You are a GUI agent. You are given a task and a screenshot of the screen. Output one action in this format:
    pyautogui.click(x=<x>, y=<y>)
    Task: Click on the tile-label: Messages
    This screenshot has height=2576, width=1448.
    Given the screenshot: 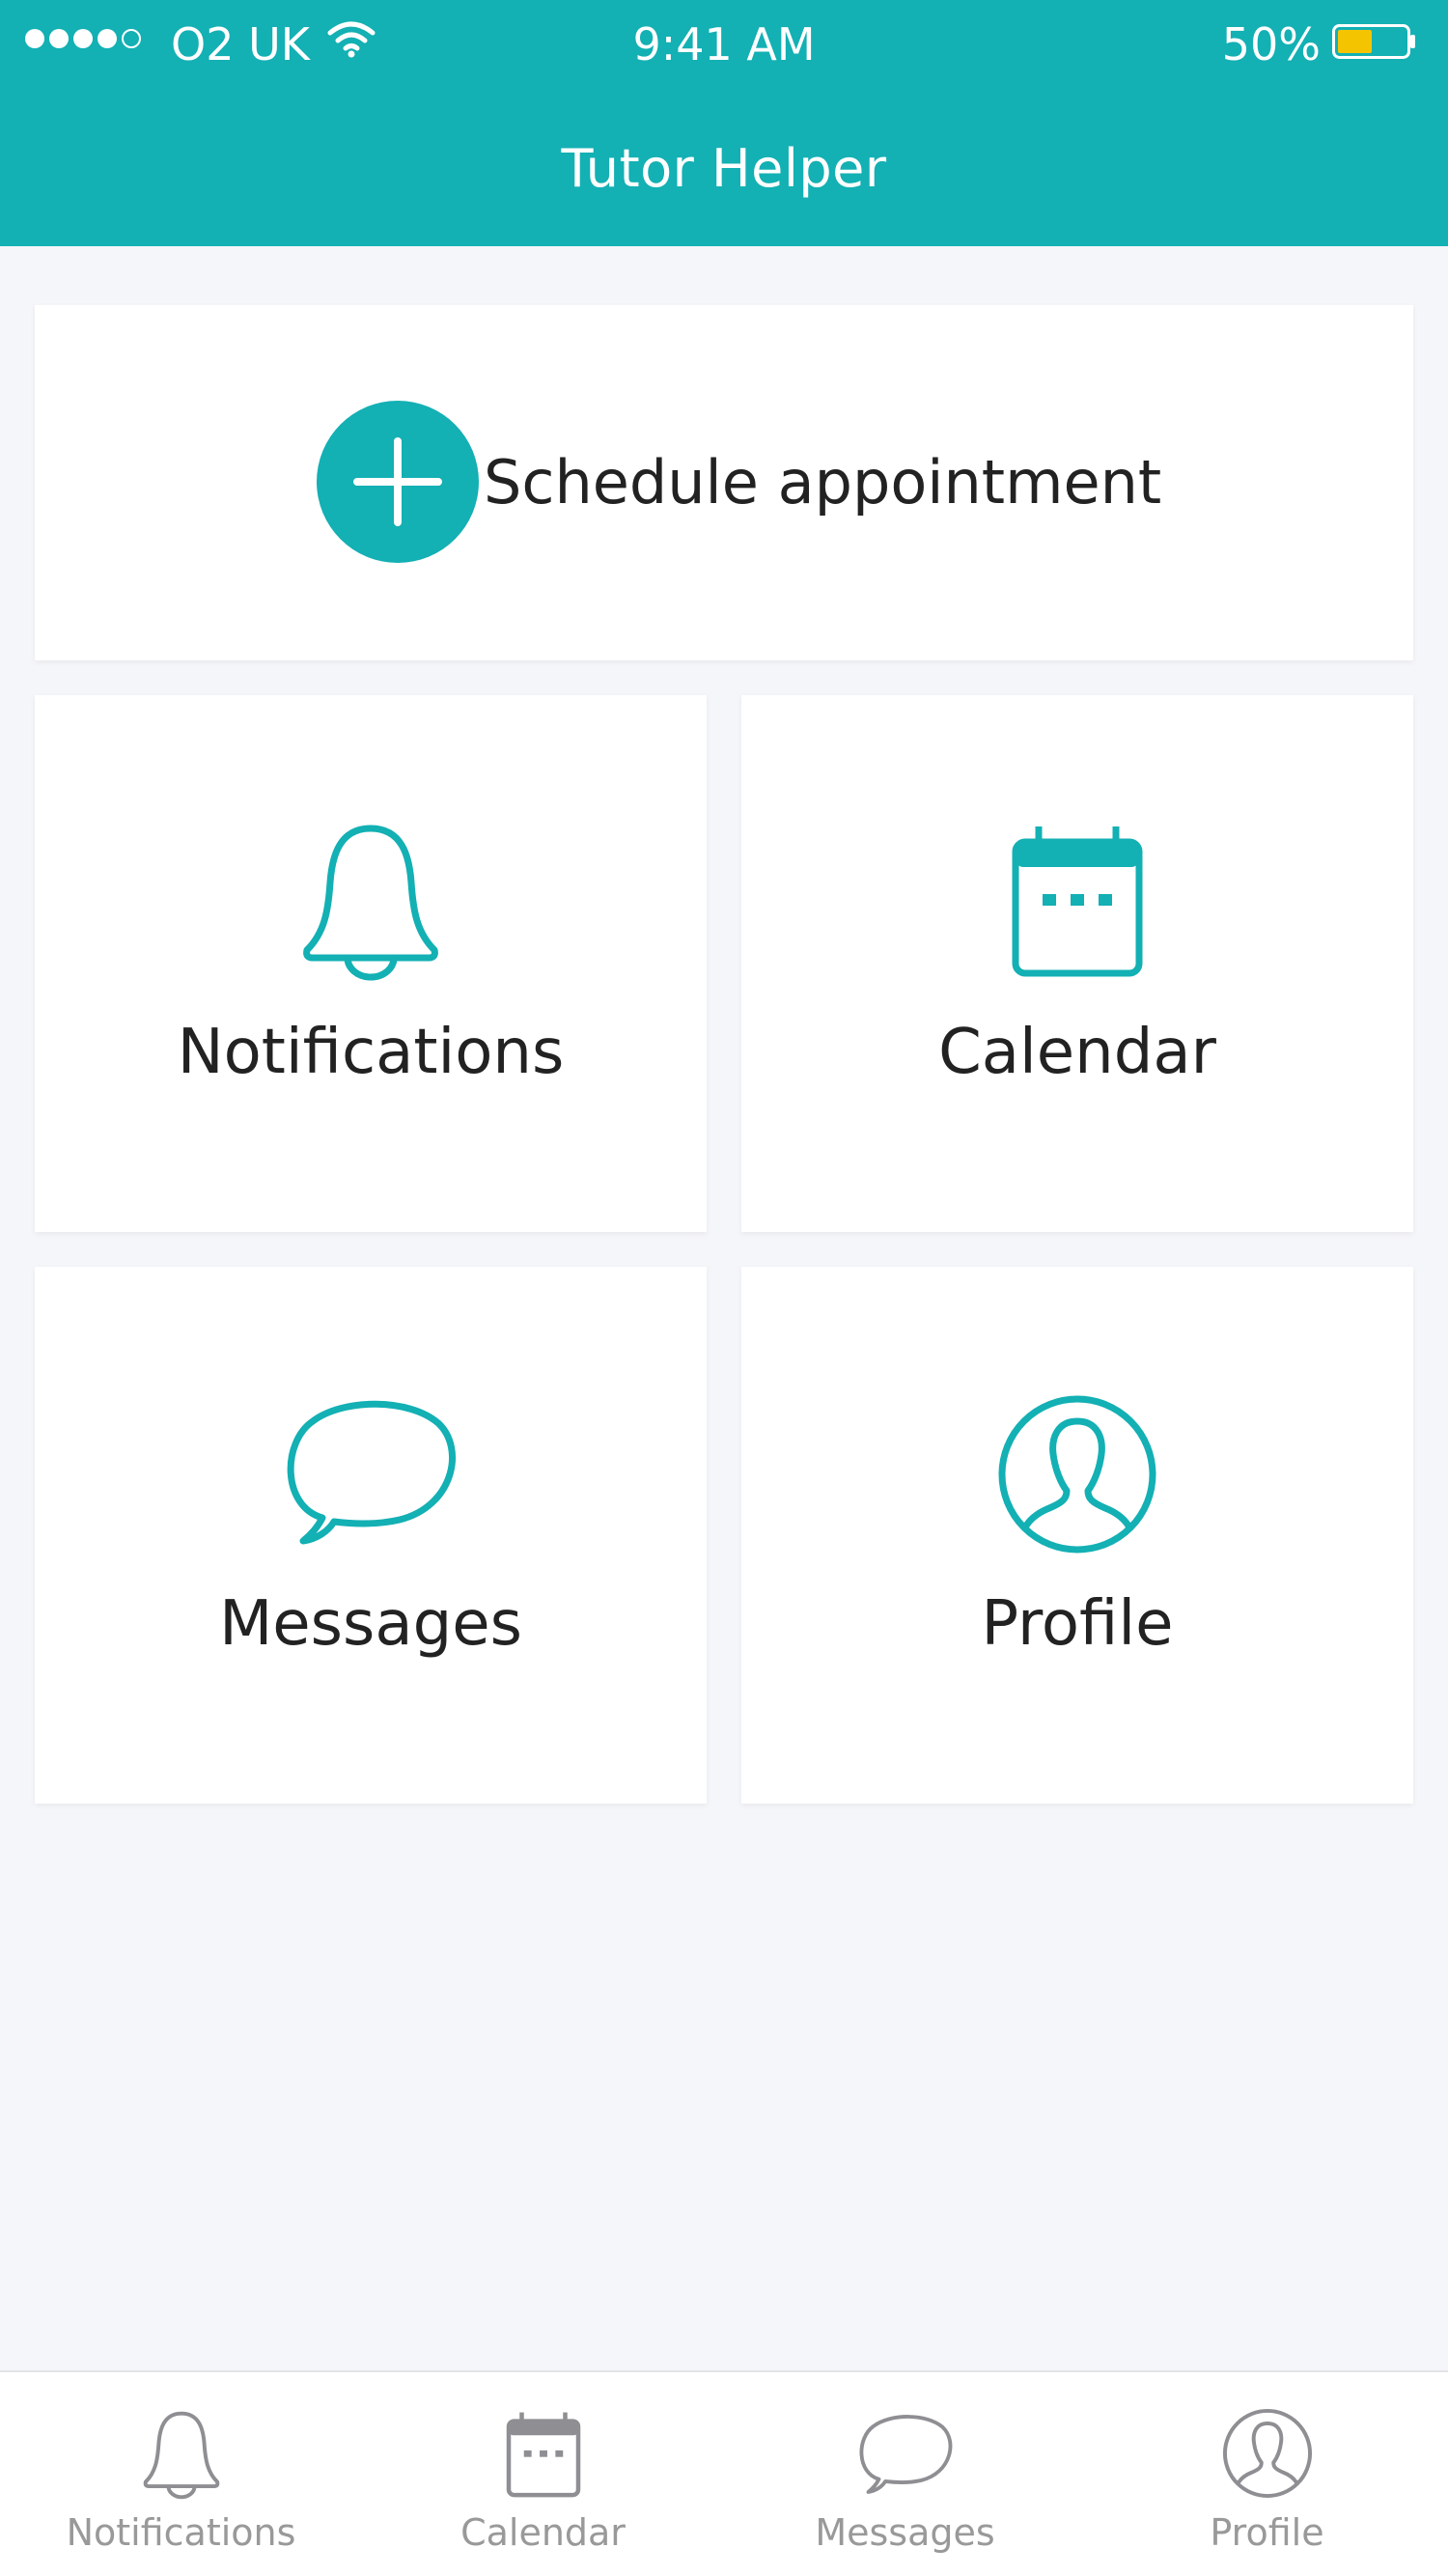 What is the action you would take?
    pyautogui.click(x=371, y=1624)
    